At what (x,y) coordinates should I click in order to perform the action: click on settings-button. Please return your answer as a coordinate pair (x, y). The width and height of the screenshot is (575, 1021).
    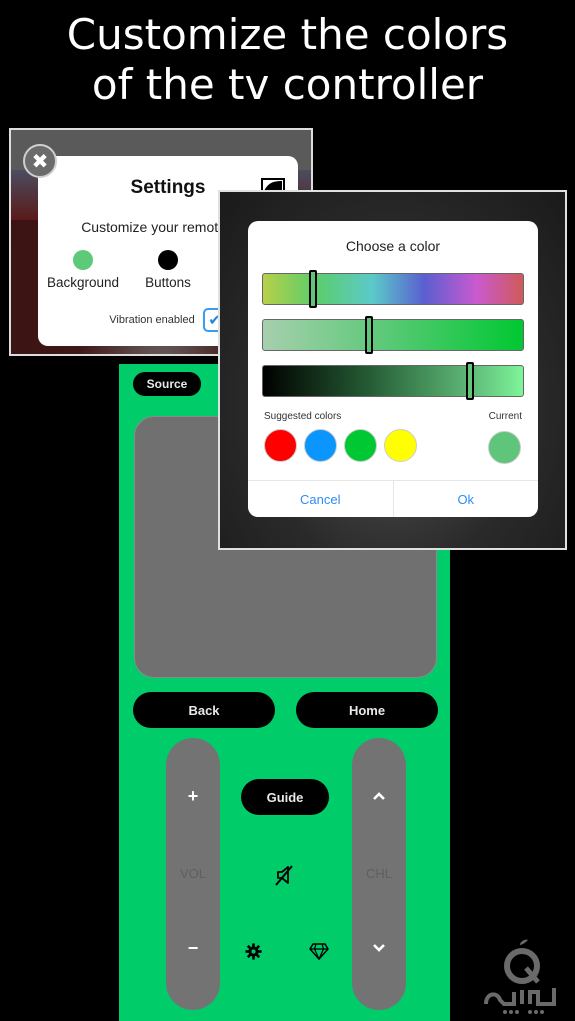
    Looking at the image, I should click on (253, 951).